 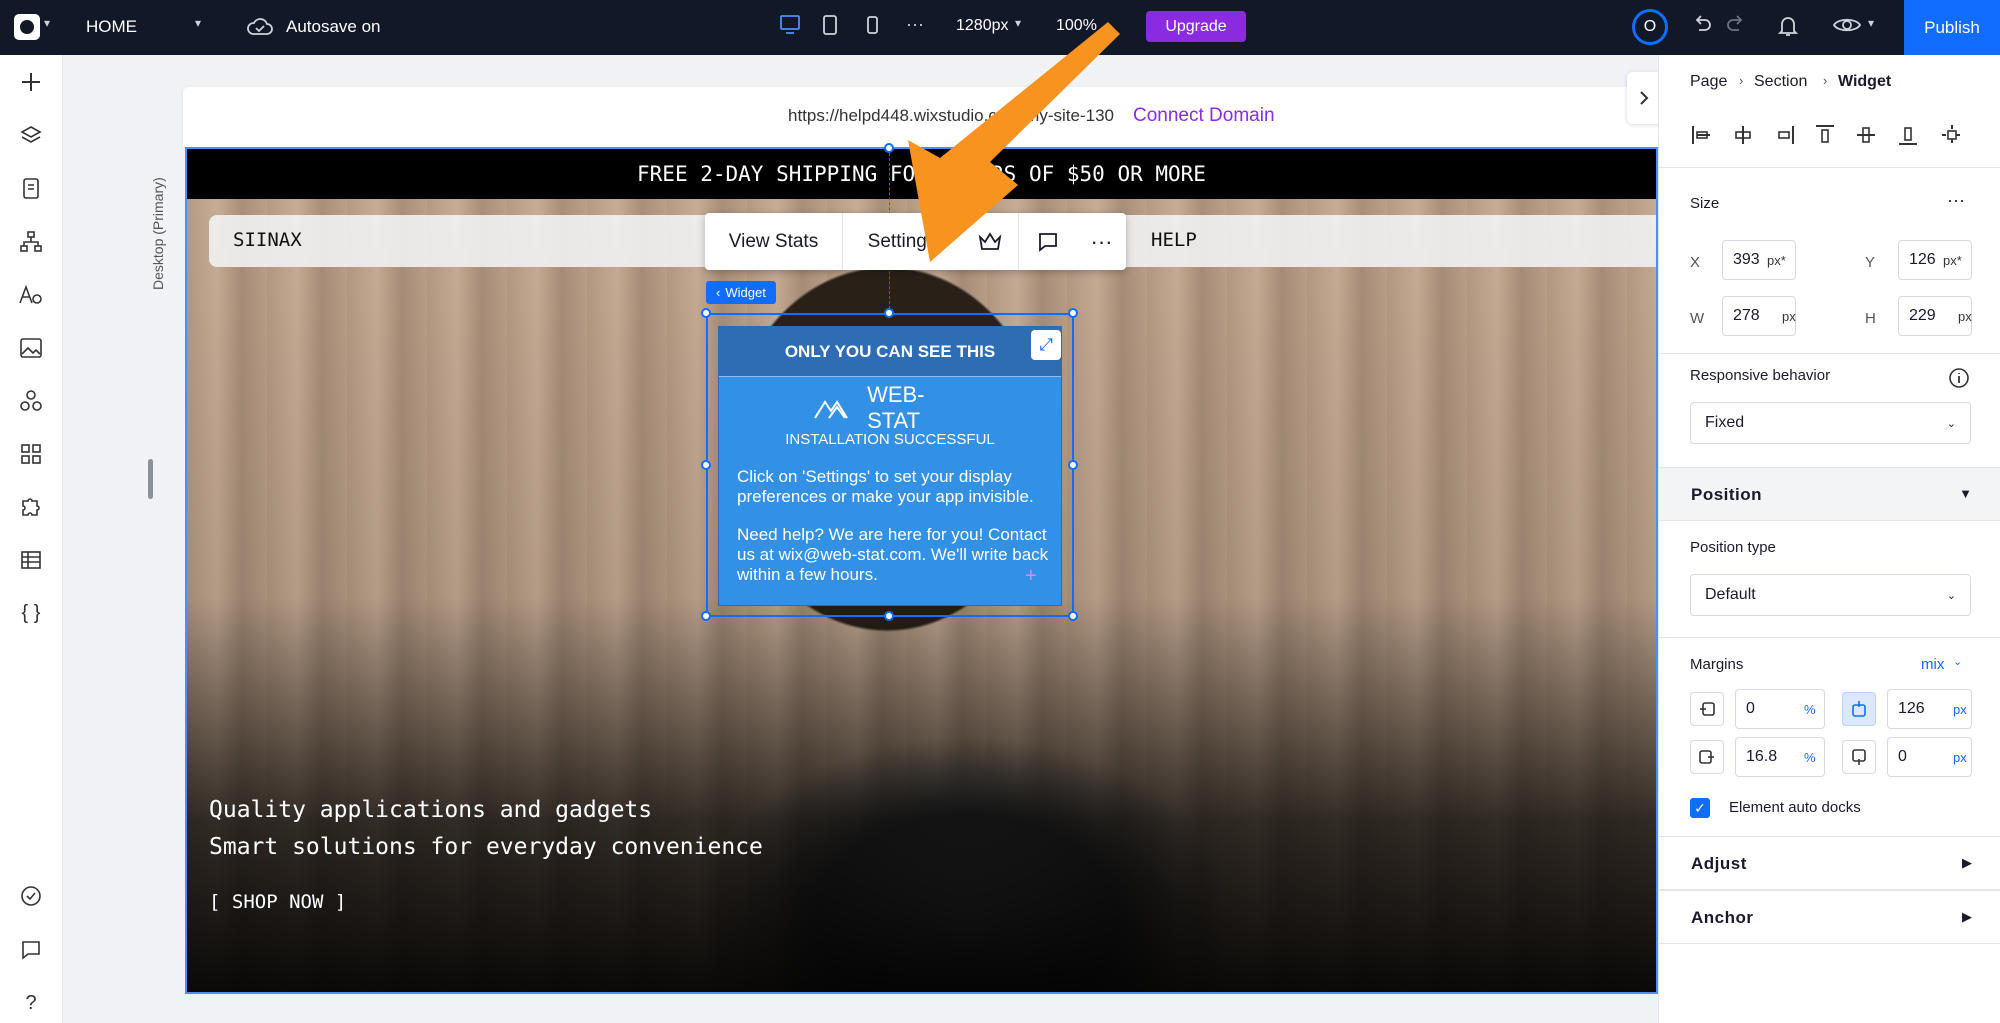 What do you see at coordinates (31, 950) in the screenshot?
I see `comments-icon` at bounding box center [31, 950].